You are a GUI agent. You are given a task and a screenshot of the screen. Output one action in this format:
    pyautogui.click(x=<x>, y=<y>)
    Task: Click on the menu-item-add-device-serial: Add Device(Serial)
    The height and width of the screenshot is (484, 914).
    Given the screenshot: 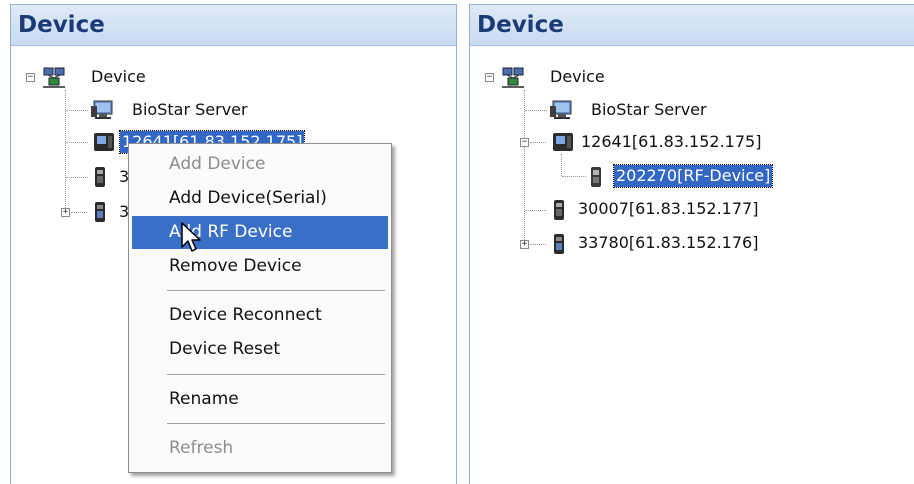 What is the action you would take?
    pyautogui.click(x=260, y=198)
    